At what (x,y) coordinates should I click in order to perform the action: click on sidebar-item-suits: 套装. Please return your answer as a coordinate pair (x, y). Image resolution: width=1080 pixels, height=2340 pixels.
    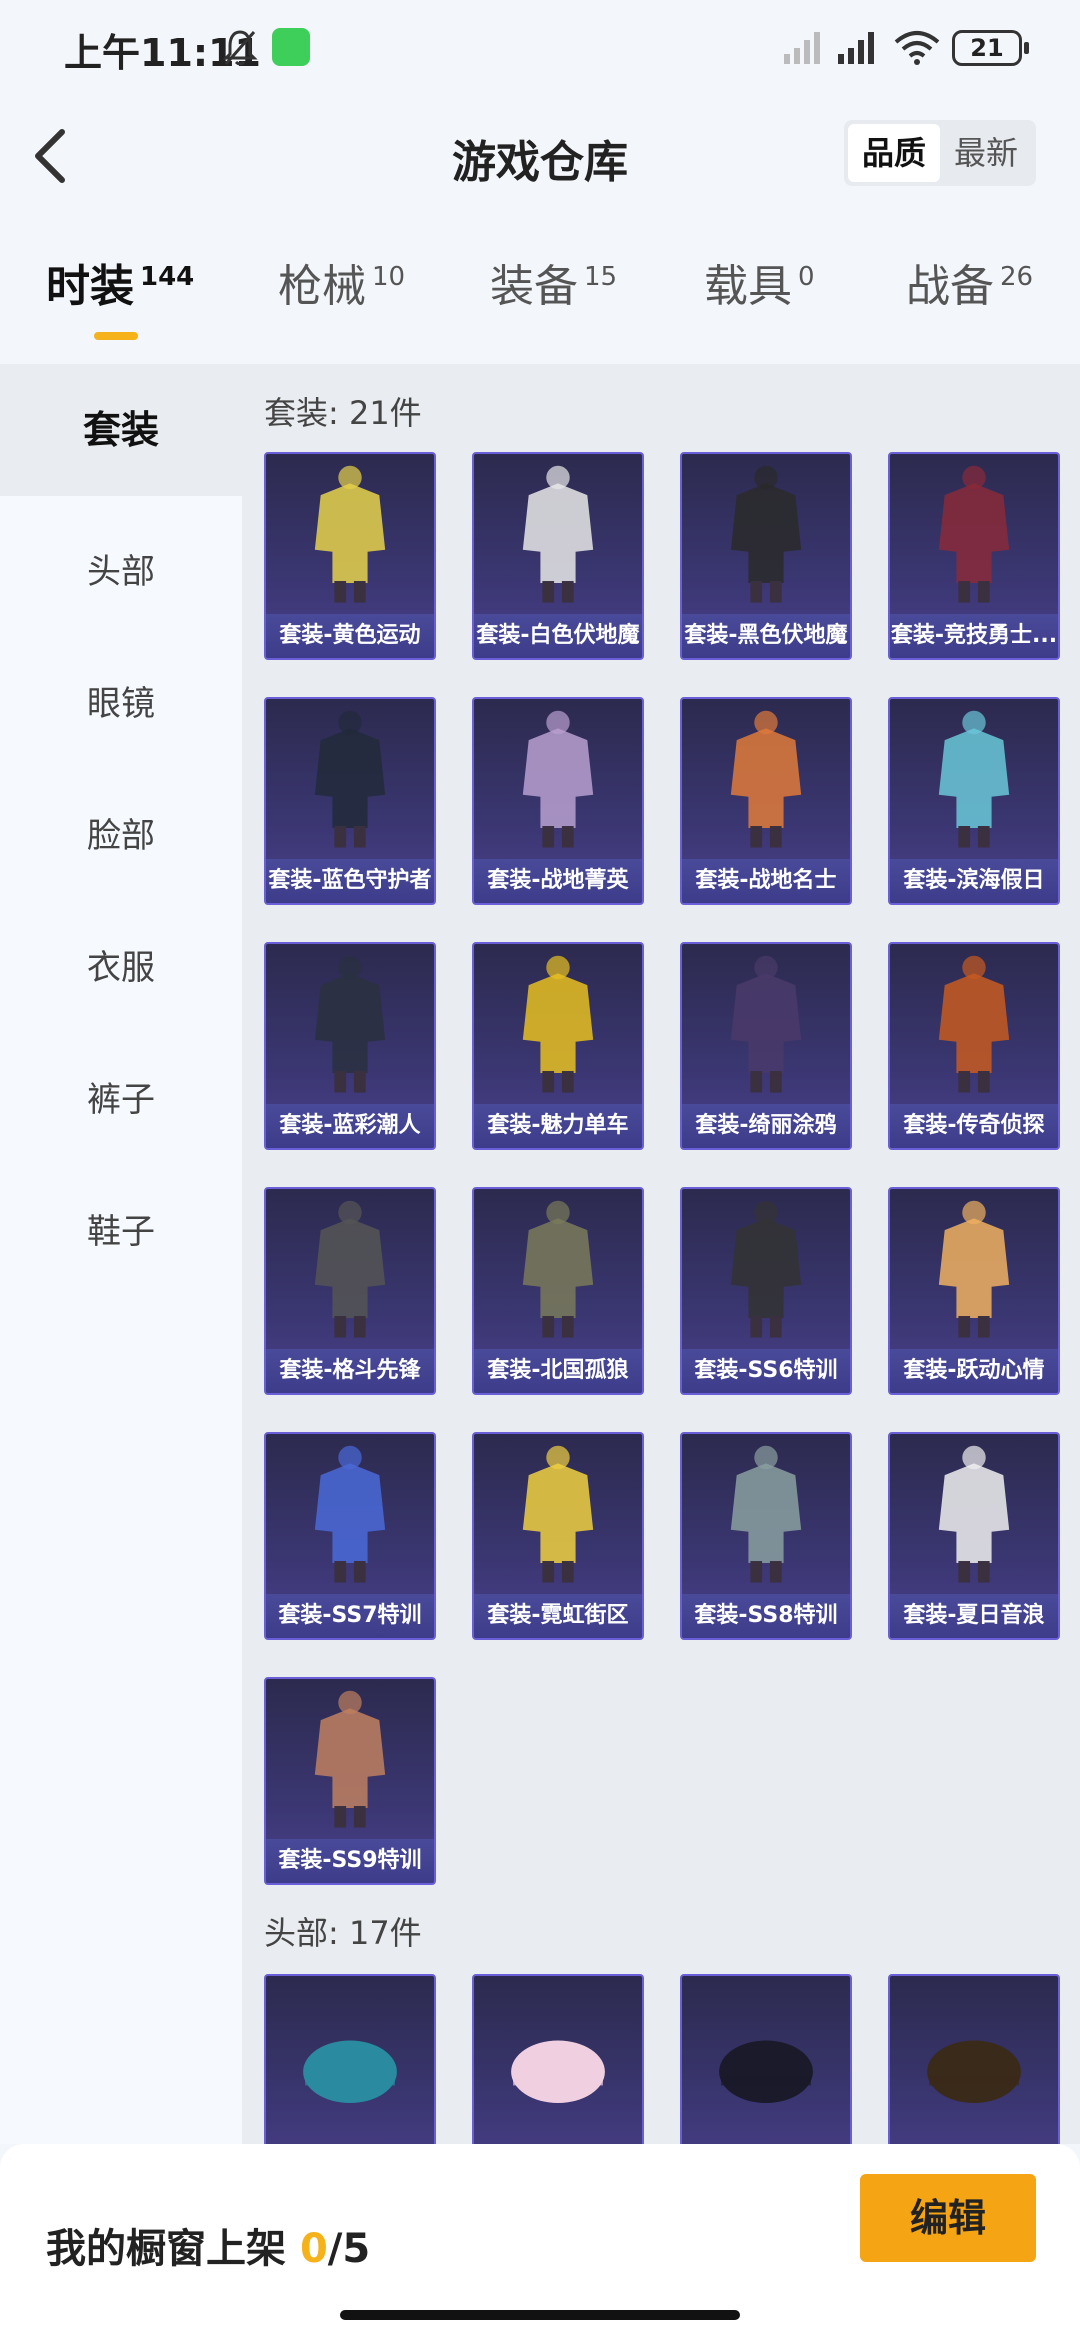
    Looking at the image, I should click on (121, 430).